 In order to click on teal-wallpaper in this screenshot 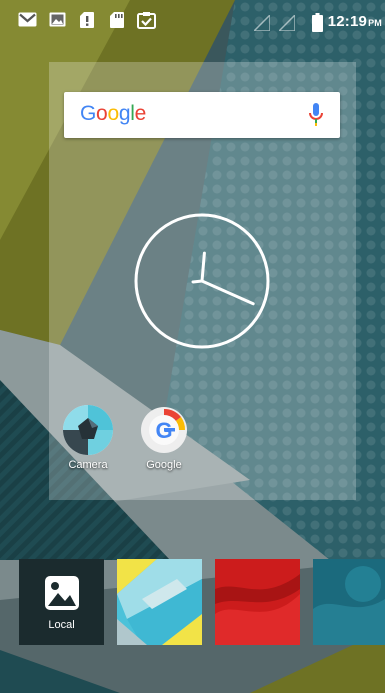, I will do `click(349, 602)`.